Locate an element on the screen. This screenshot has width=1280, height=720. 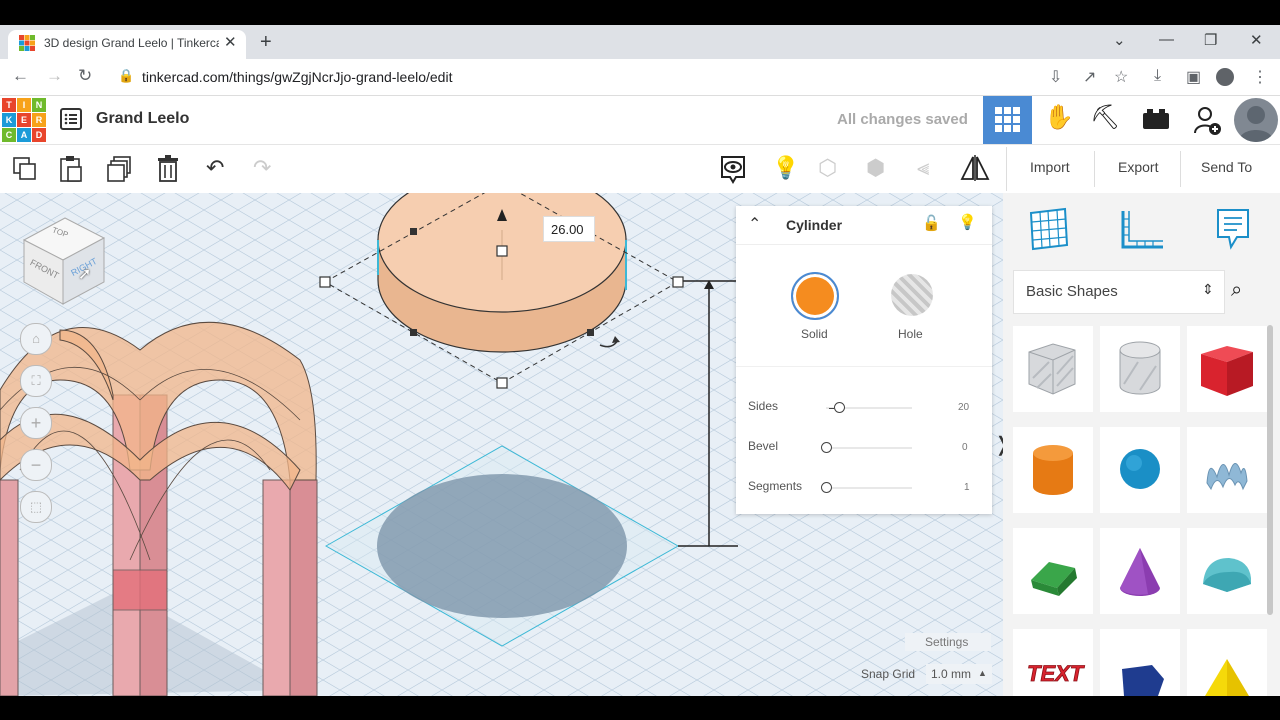
close-tab-icon: ✕ is located at coordinates (230, 42).